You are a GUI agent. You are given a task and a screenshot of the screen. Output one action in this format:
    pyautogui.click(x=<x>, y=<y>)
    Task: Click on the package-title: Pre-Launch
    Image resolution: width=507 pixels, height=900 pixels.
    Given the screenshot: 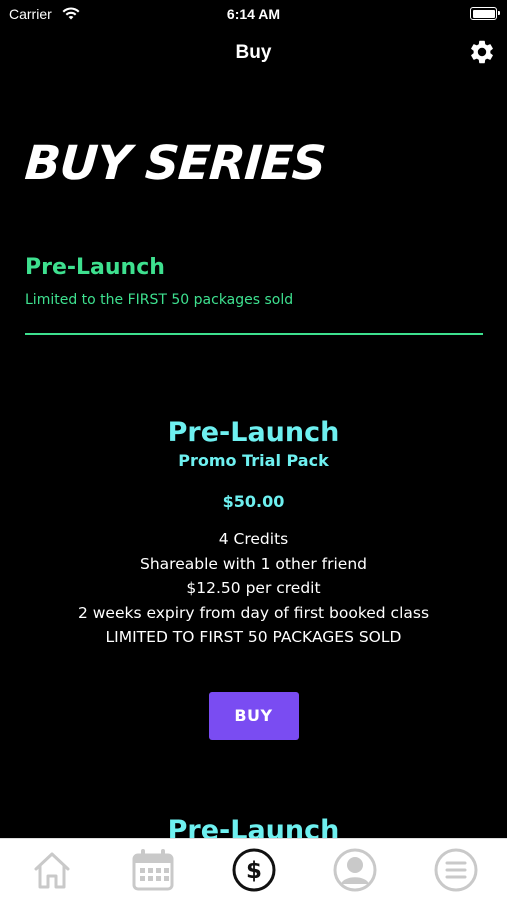 What is the action you would take?
    pyautogui.click(x=253, y=432)
    